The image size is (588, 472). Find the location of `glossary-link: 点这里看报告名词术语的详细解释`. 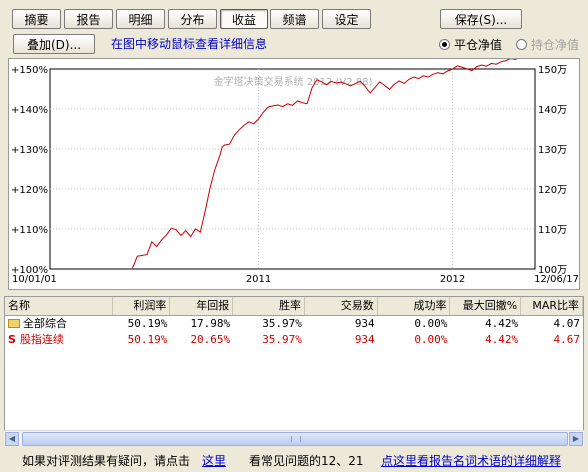

glossary-link: 点这里看报告名词术语的详细解释 is located at coordinates (471, 460).